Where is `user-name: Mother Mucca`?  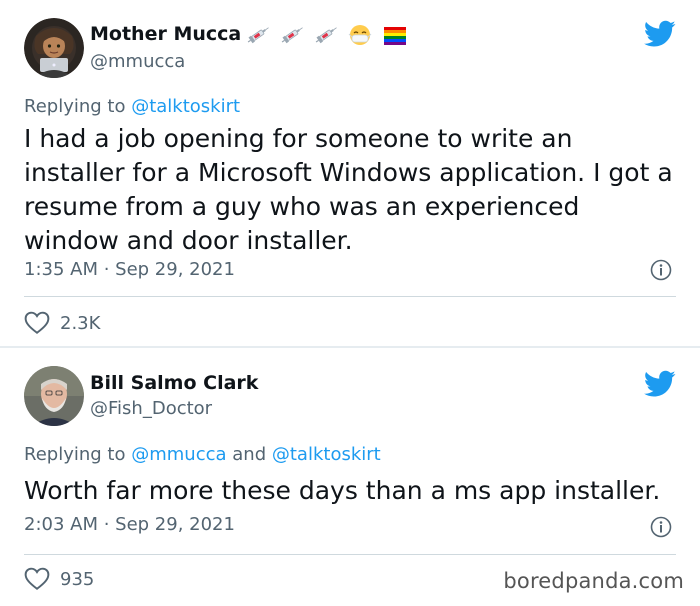
user-name: Mother Mucca is located at coordinates (165, 34).